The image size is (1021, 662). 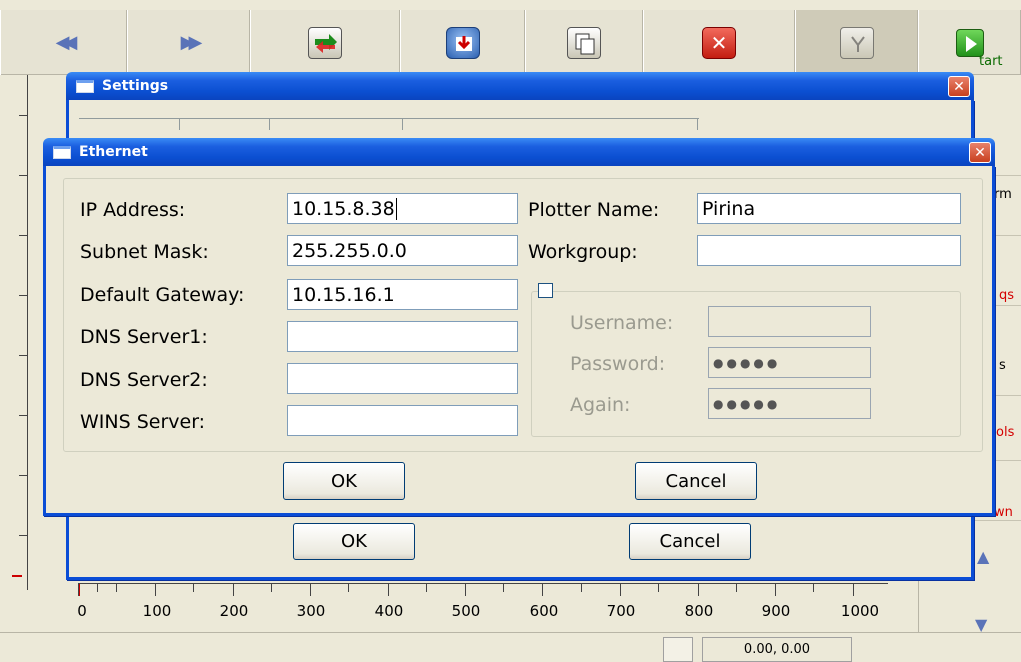 I want to click on cancel-job-button: ✕, so click(x=719, y=42).